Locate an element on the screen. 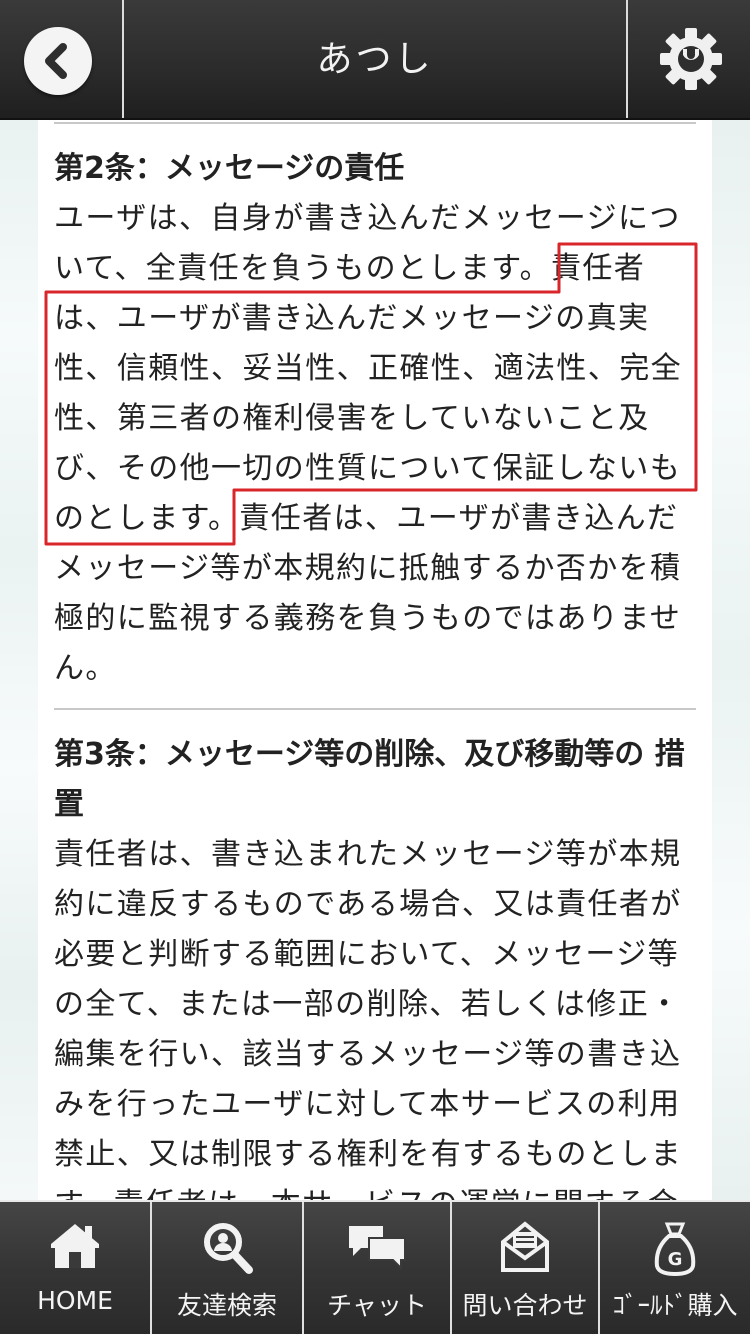 This screenshot has height=1334, width=750. gear-icon is located at coordinates (691, 59).